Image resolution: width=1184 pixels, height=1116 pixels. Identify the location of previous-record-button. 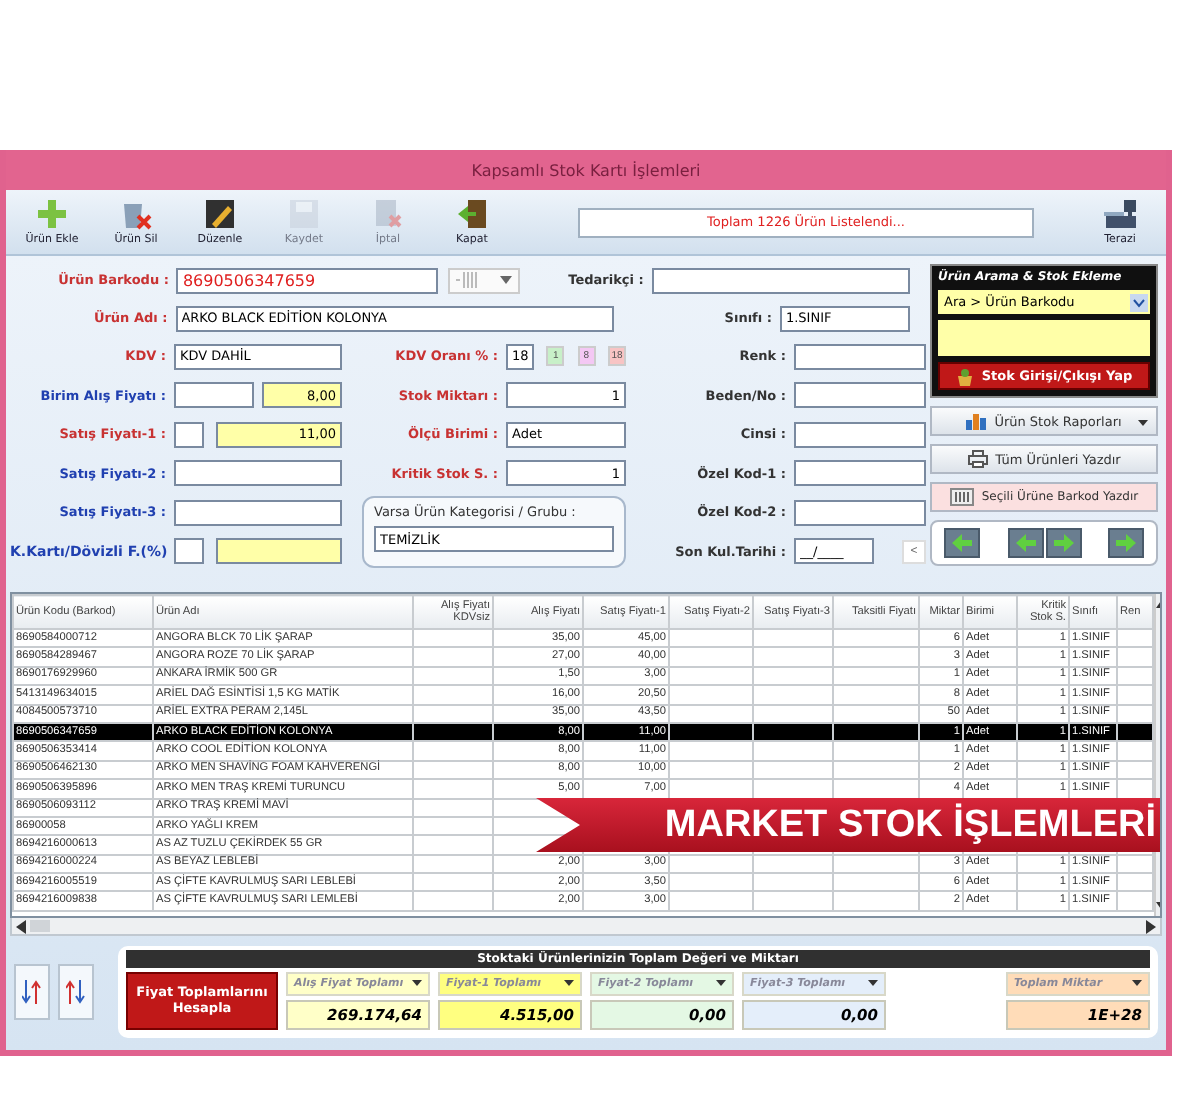
(1025, 543).